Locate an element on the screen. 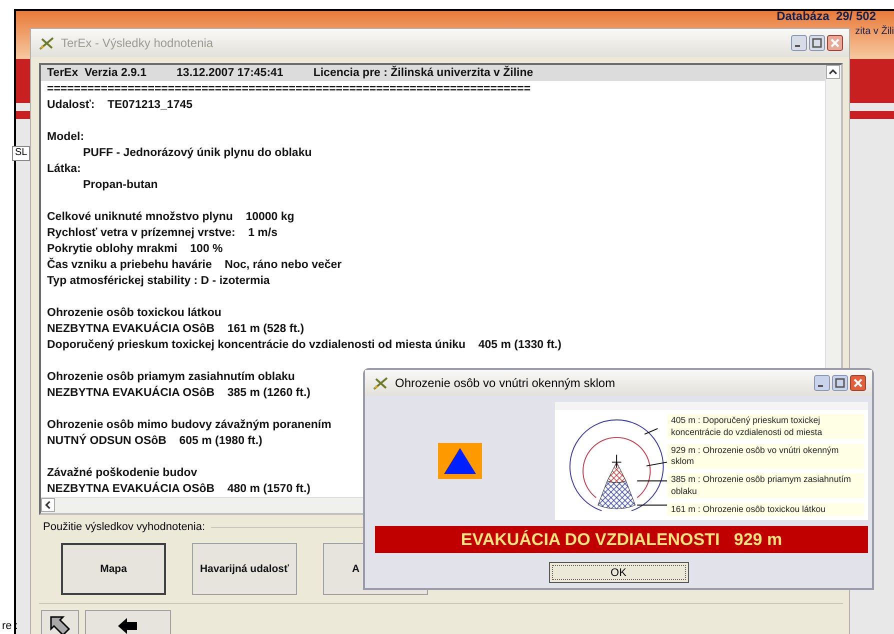 The width and height of the screenshot is (894, 634). legend-label: 161 m : Ohrozenie osôb toxickou látkou is located at coordinates (765, 509).